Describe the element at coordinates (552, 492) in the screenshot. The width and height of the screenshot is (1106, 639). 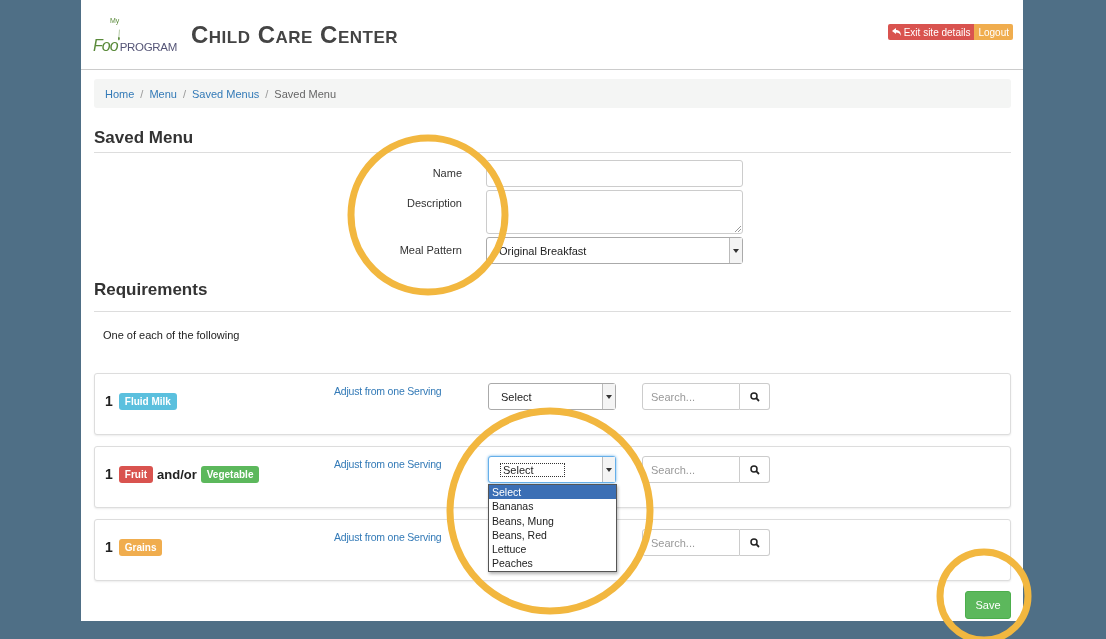
I see `dropdown-option: Select` at that location.